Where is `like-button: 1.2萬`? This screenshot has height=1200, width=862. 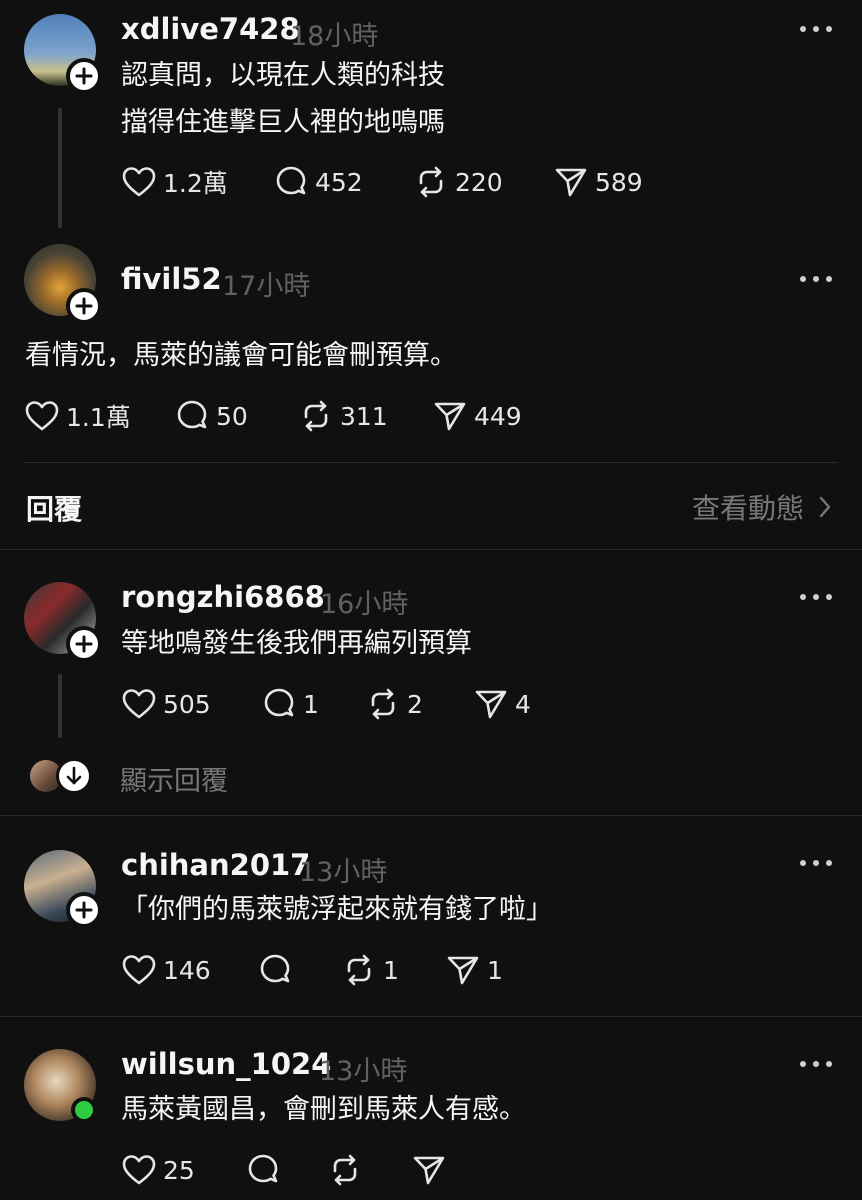 like-button: 1.2萬 is located at coordinates (174, 182).